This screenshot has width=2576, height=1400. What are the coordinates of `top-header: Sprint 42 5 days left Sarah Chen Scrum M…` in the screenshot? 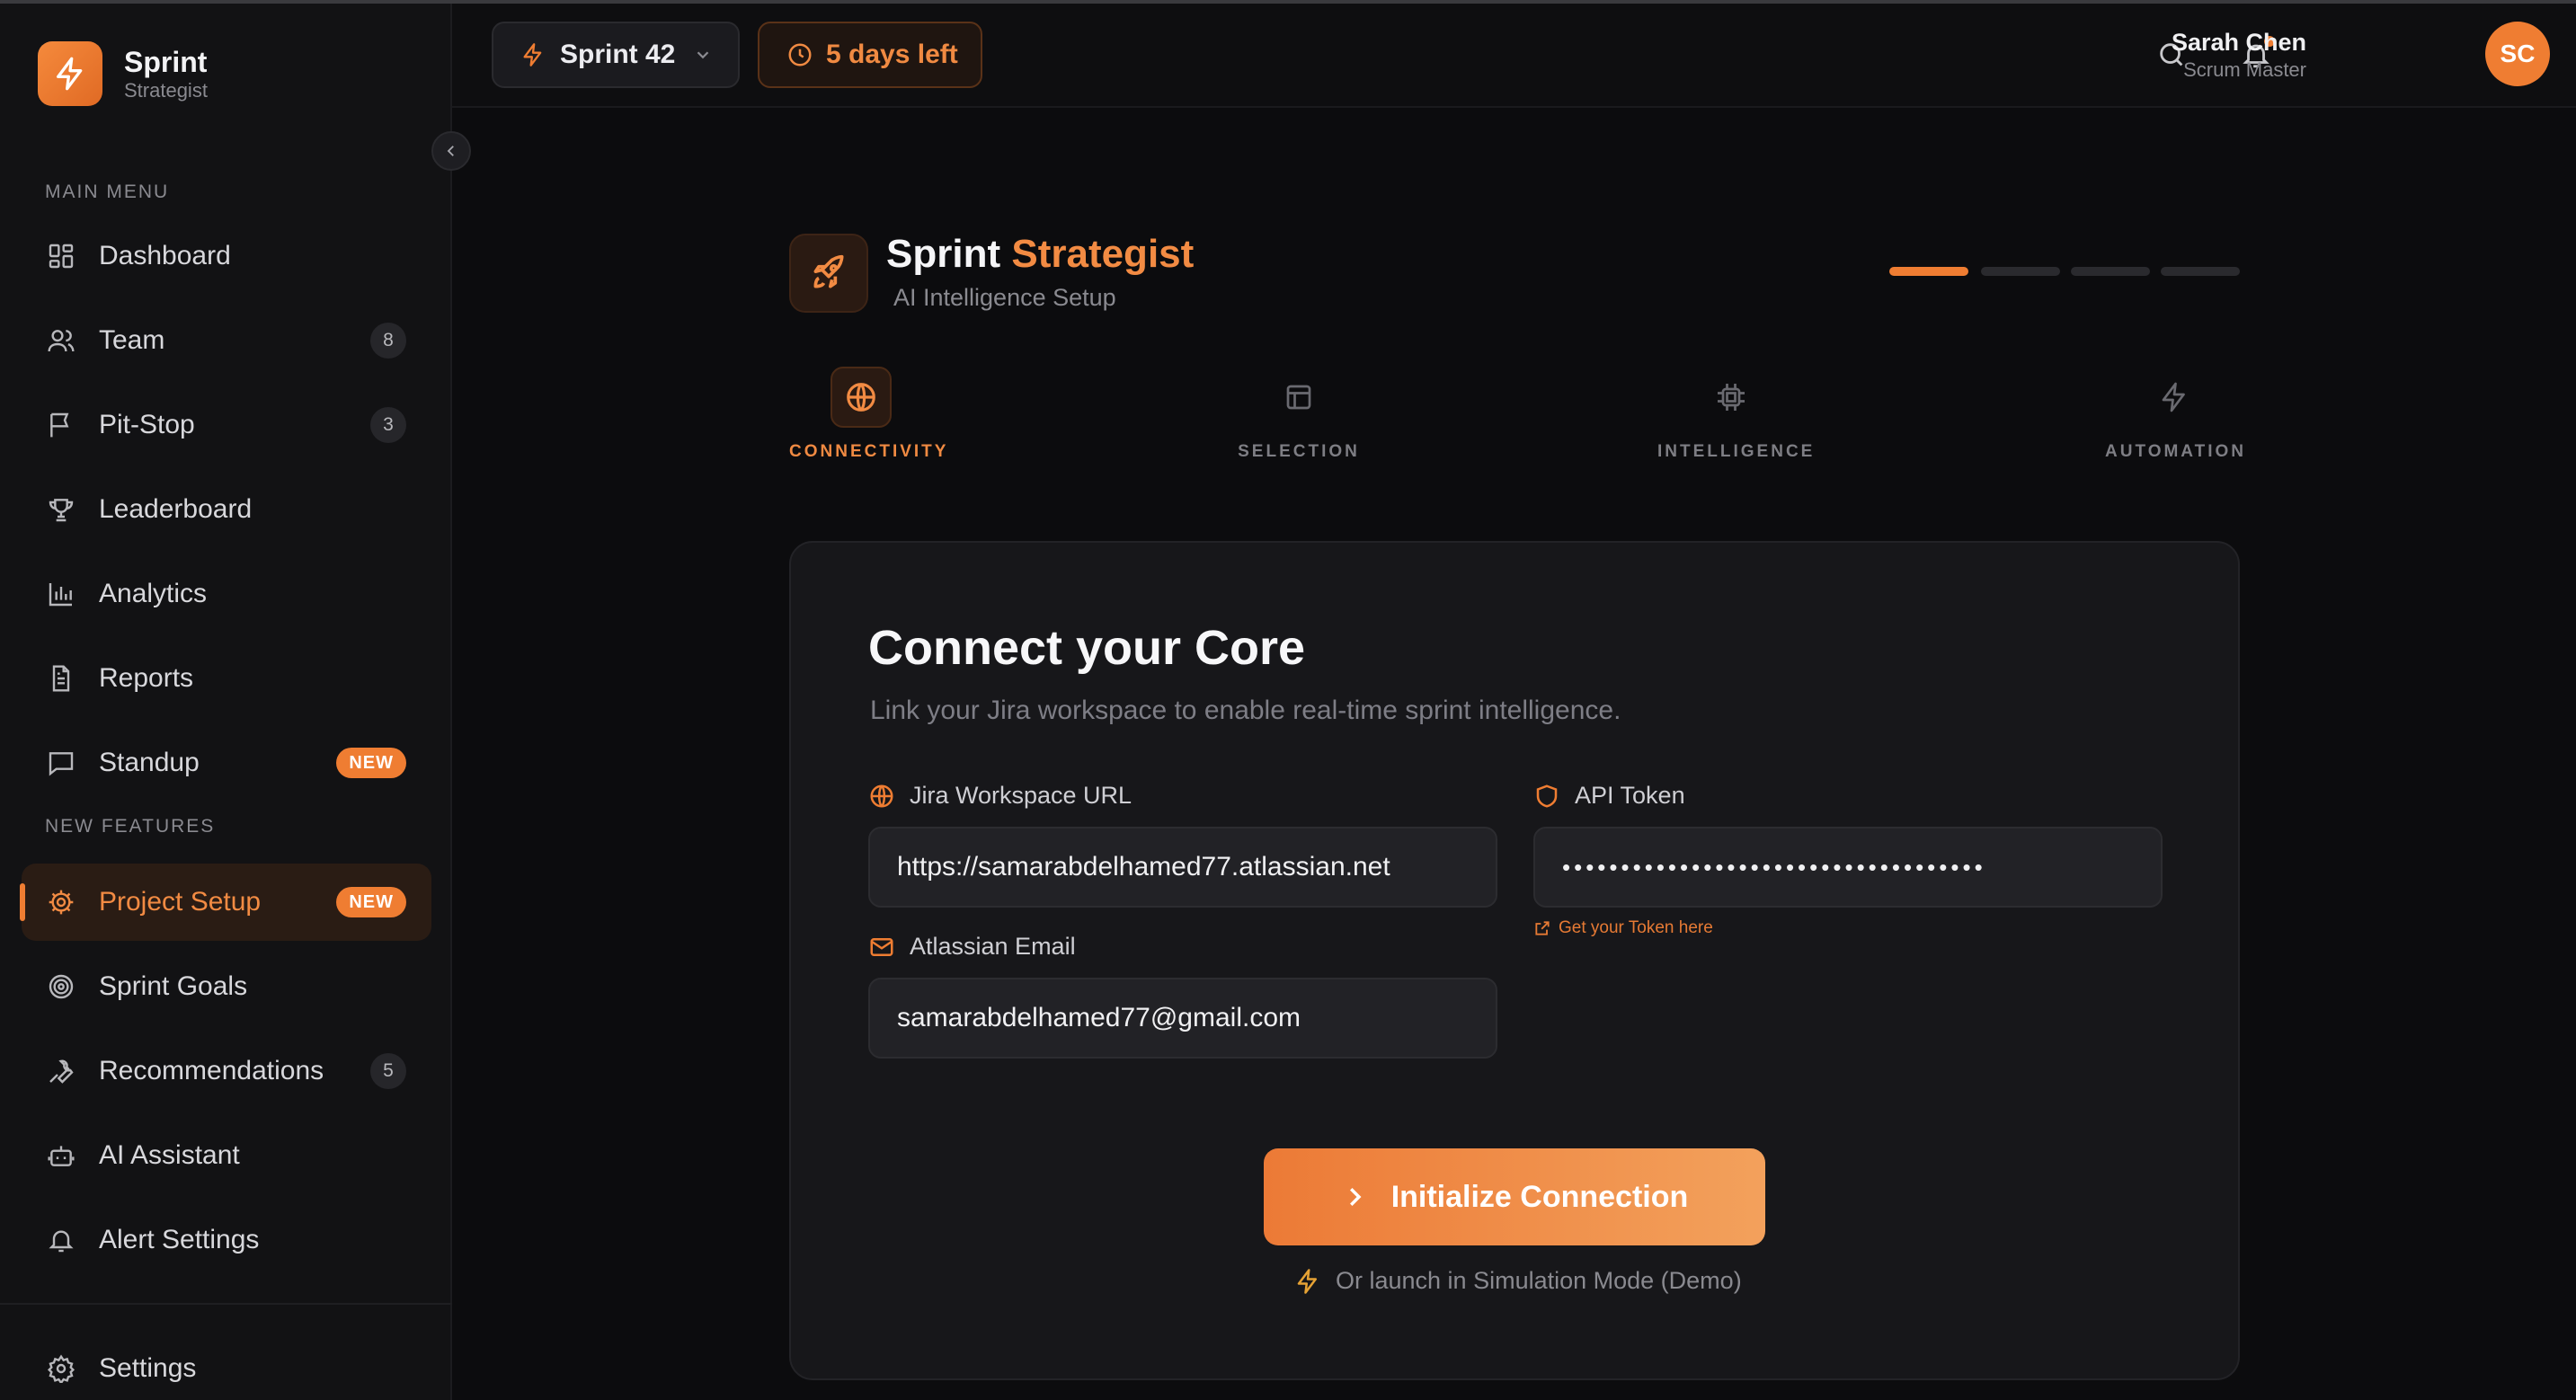 It's located at (1514, 56).